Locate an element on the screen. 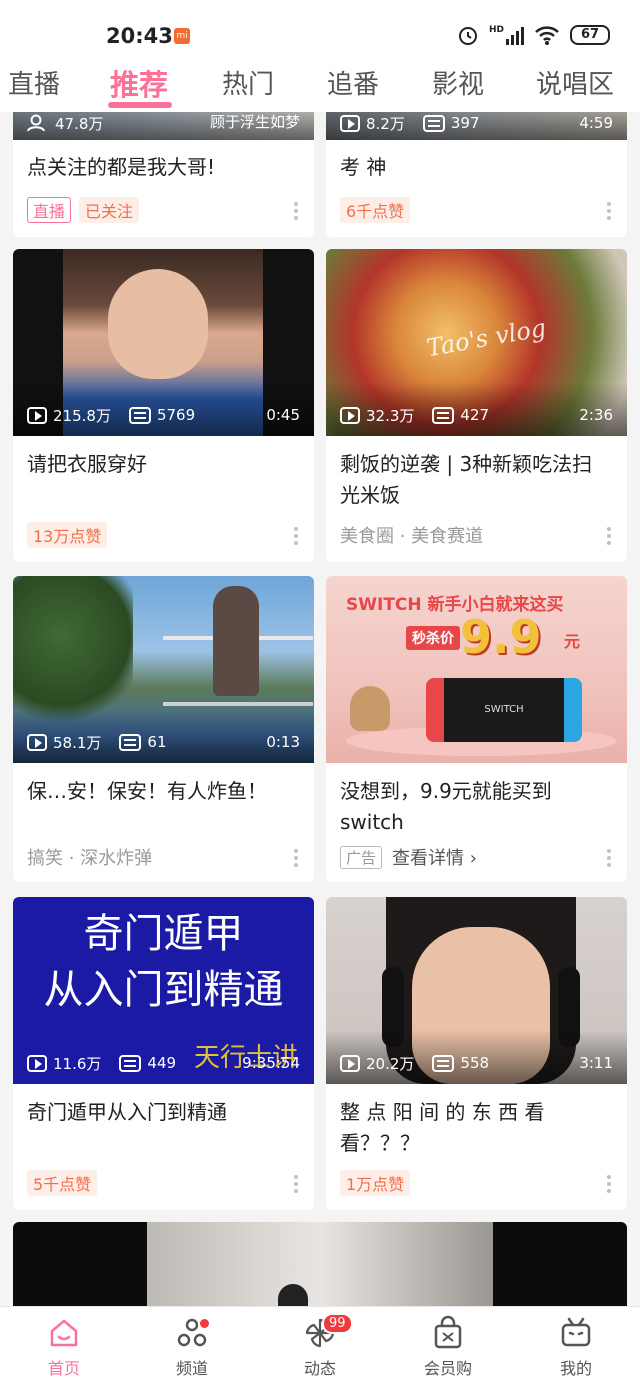  video-duration: 4:59 is located at coordinates (596, 123).